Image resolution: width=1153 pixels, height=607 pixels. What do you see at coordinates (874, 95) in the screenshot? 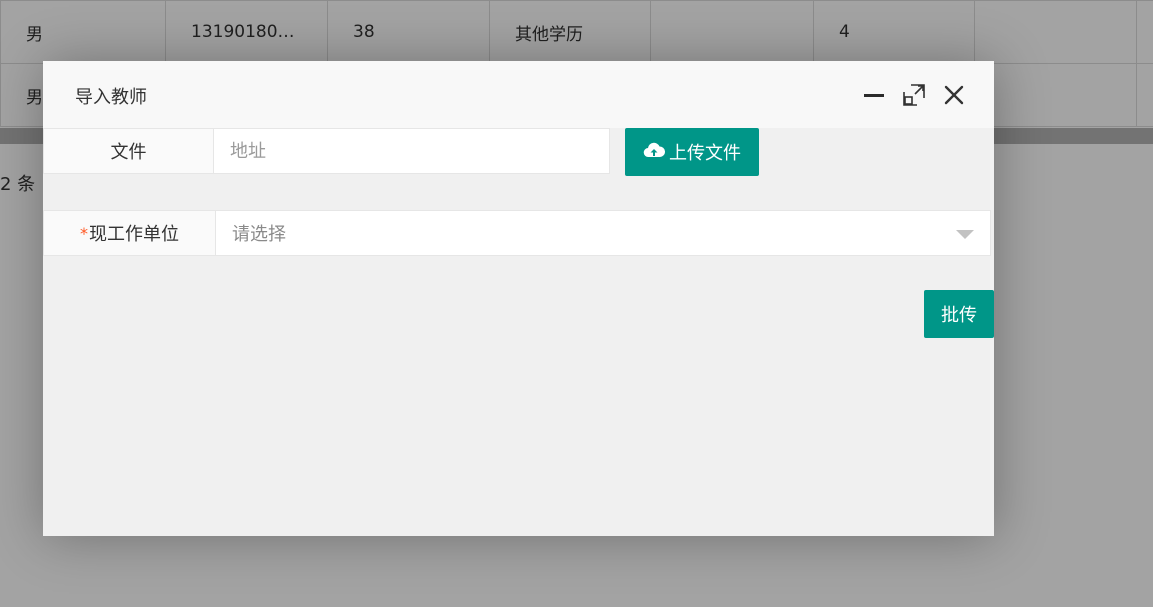
I see `minimize-icon` at bounding box center [874, 95].